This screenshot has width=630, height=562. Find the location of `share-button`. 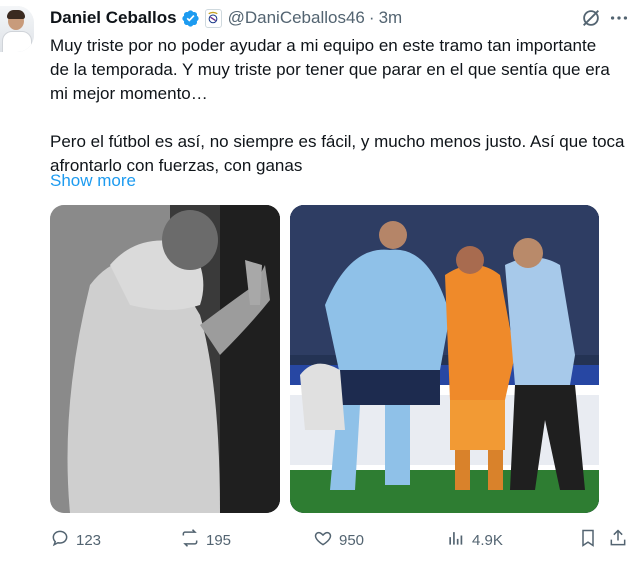

share-button is located at coordinates (618, 540).